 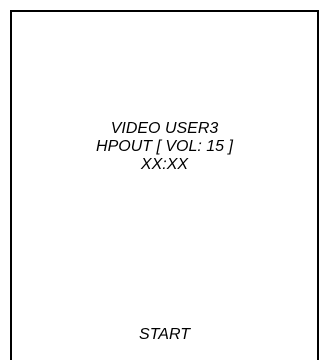 I want to click on mode-label: VIDEO USER3, so click(x=164, y=128).